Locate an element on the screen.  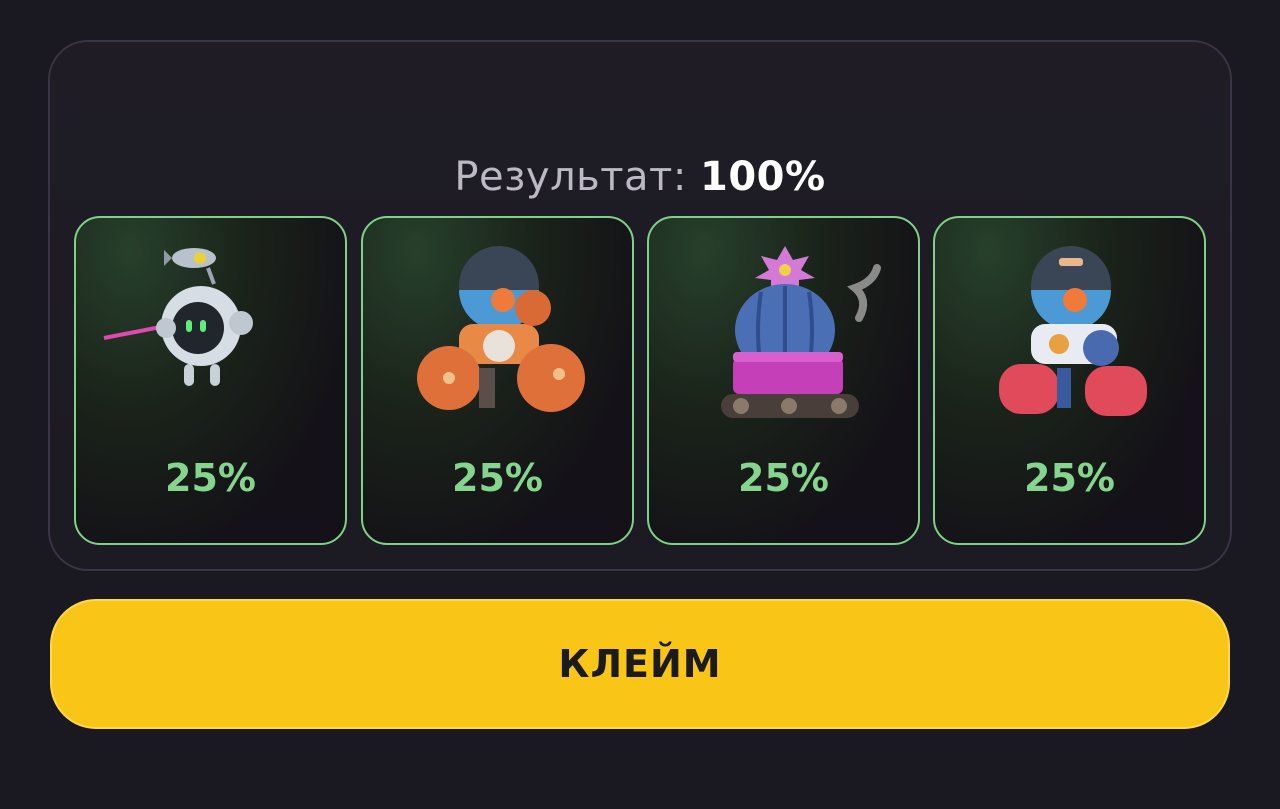
result-line: Результат: 100% is located at coordinates (640, 177).